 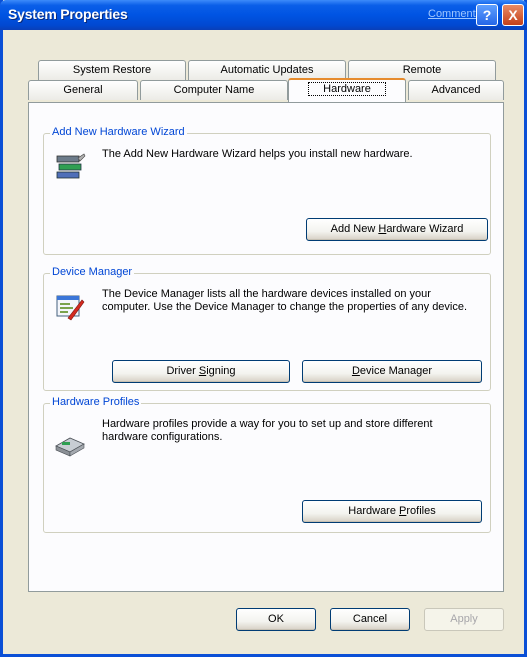 I want to click on tab-computer-name: Computer Name, so click(x=214, y=90).